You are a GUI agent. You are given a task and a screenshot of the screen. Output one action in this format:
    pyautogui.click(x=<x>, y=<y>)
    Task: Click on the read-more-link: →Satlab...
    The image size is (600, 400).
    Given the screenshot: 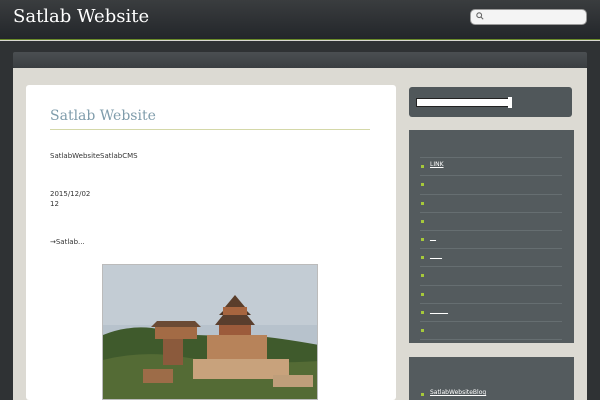 What is the action you would take?
    pyautogui.click(x=67, y=242)
    